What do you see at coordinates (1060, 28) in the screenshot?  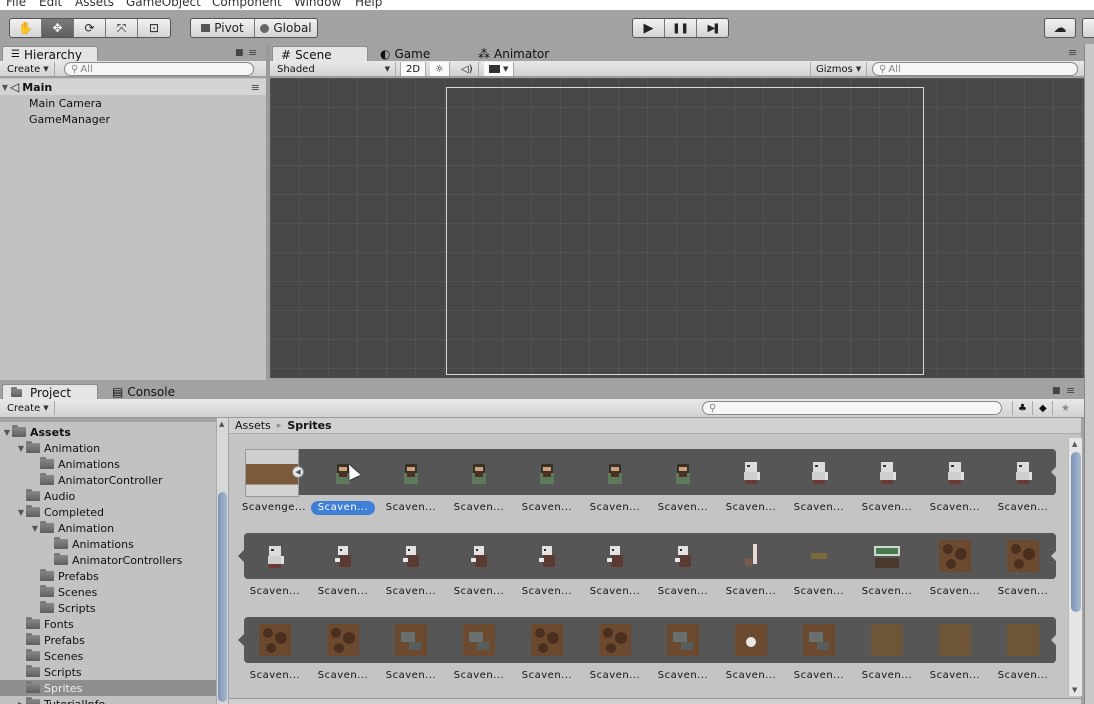 I see `cloud-button: ☁` at bounding box center [1060, 28].